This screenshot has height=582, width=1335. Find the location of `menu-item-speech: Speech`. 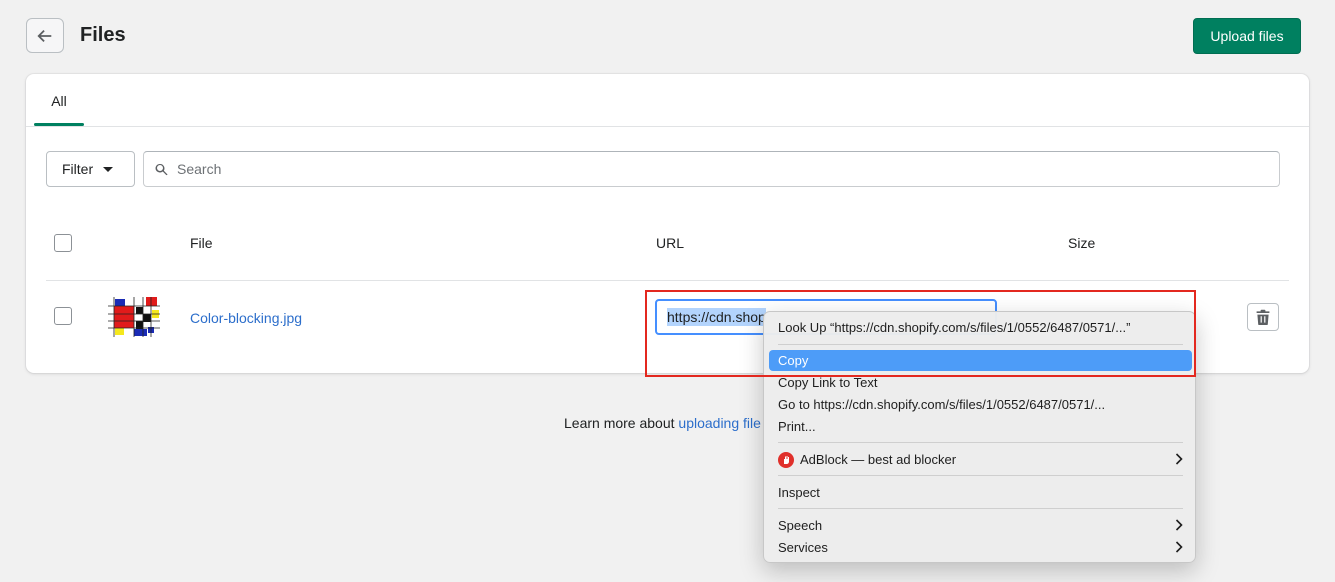

menu-item-speech: Speech is located at coordinates (980, 525).